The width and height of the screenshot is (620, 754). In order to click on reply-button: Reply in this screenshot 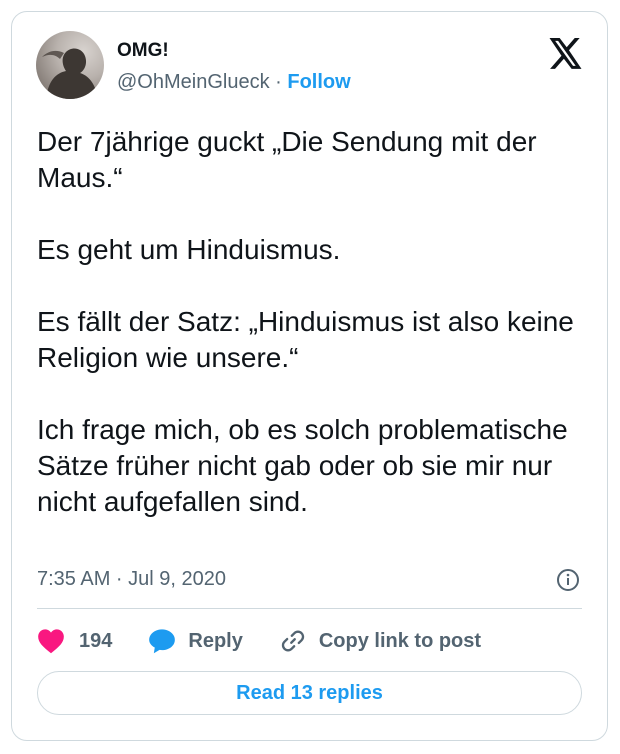, I will do `click(195, 641)`.